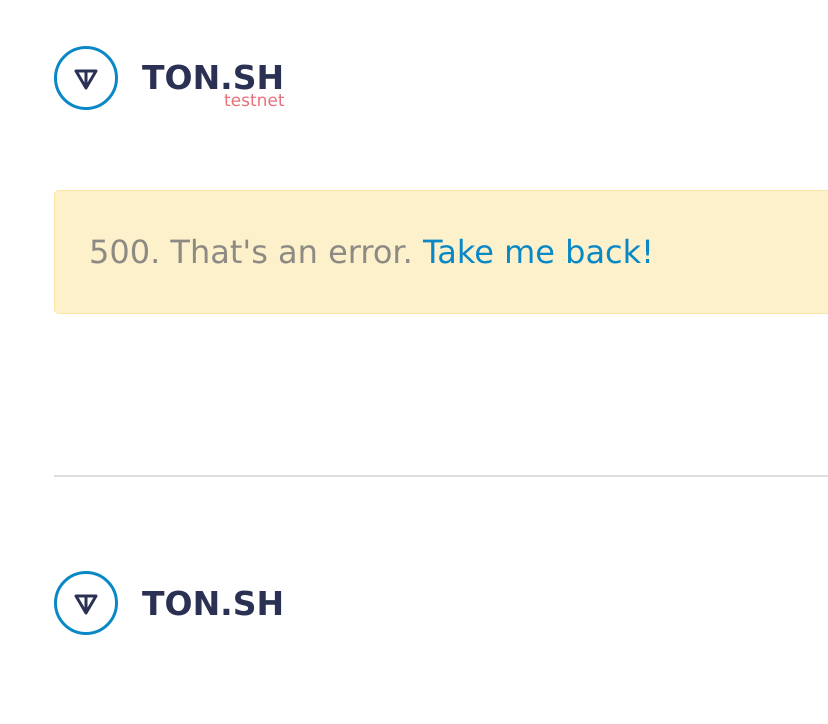 The height and width of the screenshot is (724, 828). Describe the element at coordinates (371, 252) in the screenshot. I see `error-message: 500. That's an error. Take me back!` at that location.